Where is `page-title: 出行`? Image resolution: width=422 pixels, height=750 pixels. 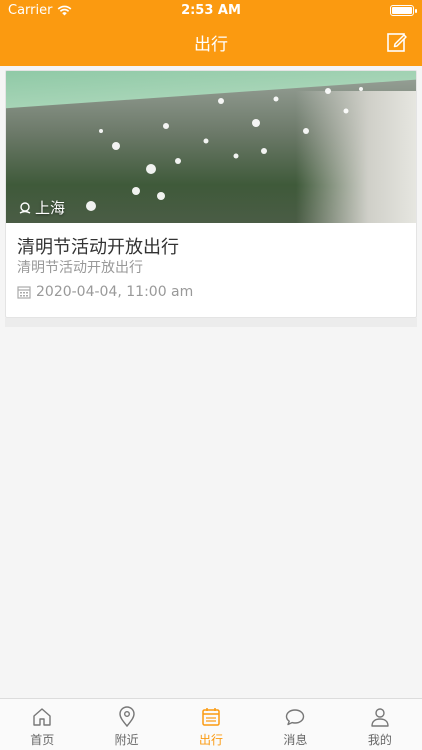 page-title: 出行 is located at coordinates (211, 45).